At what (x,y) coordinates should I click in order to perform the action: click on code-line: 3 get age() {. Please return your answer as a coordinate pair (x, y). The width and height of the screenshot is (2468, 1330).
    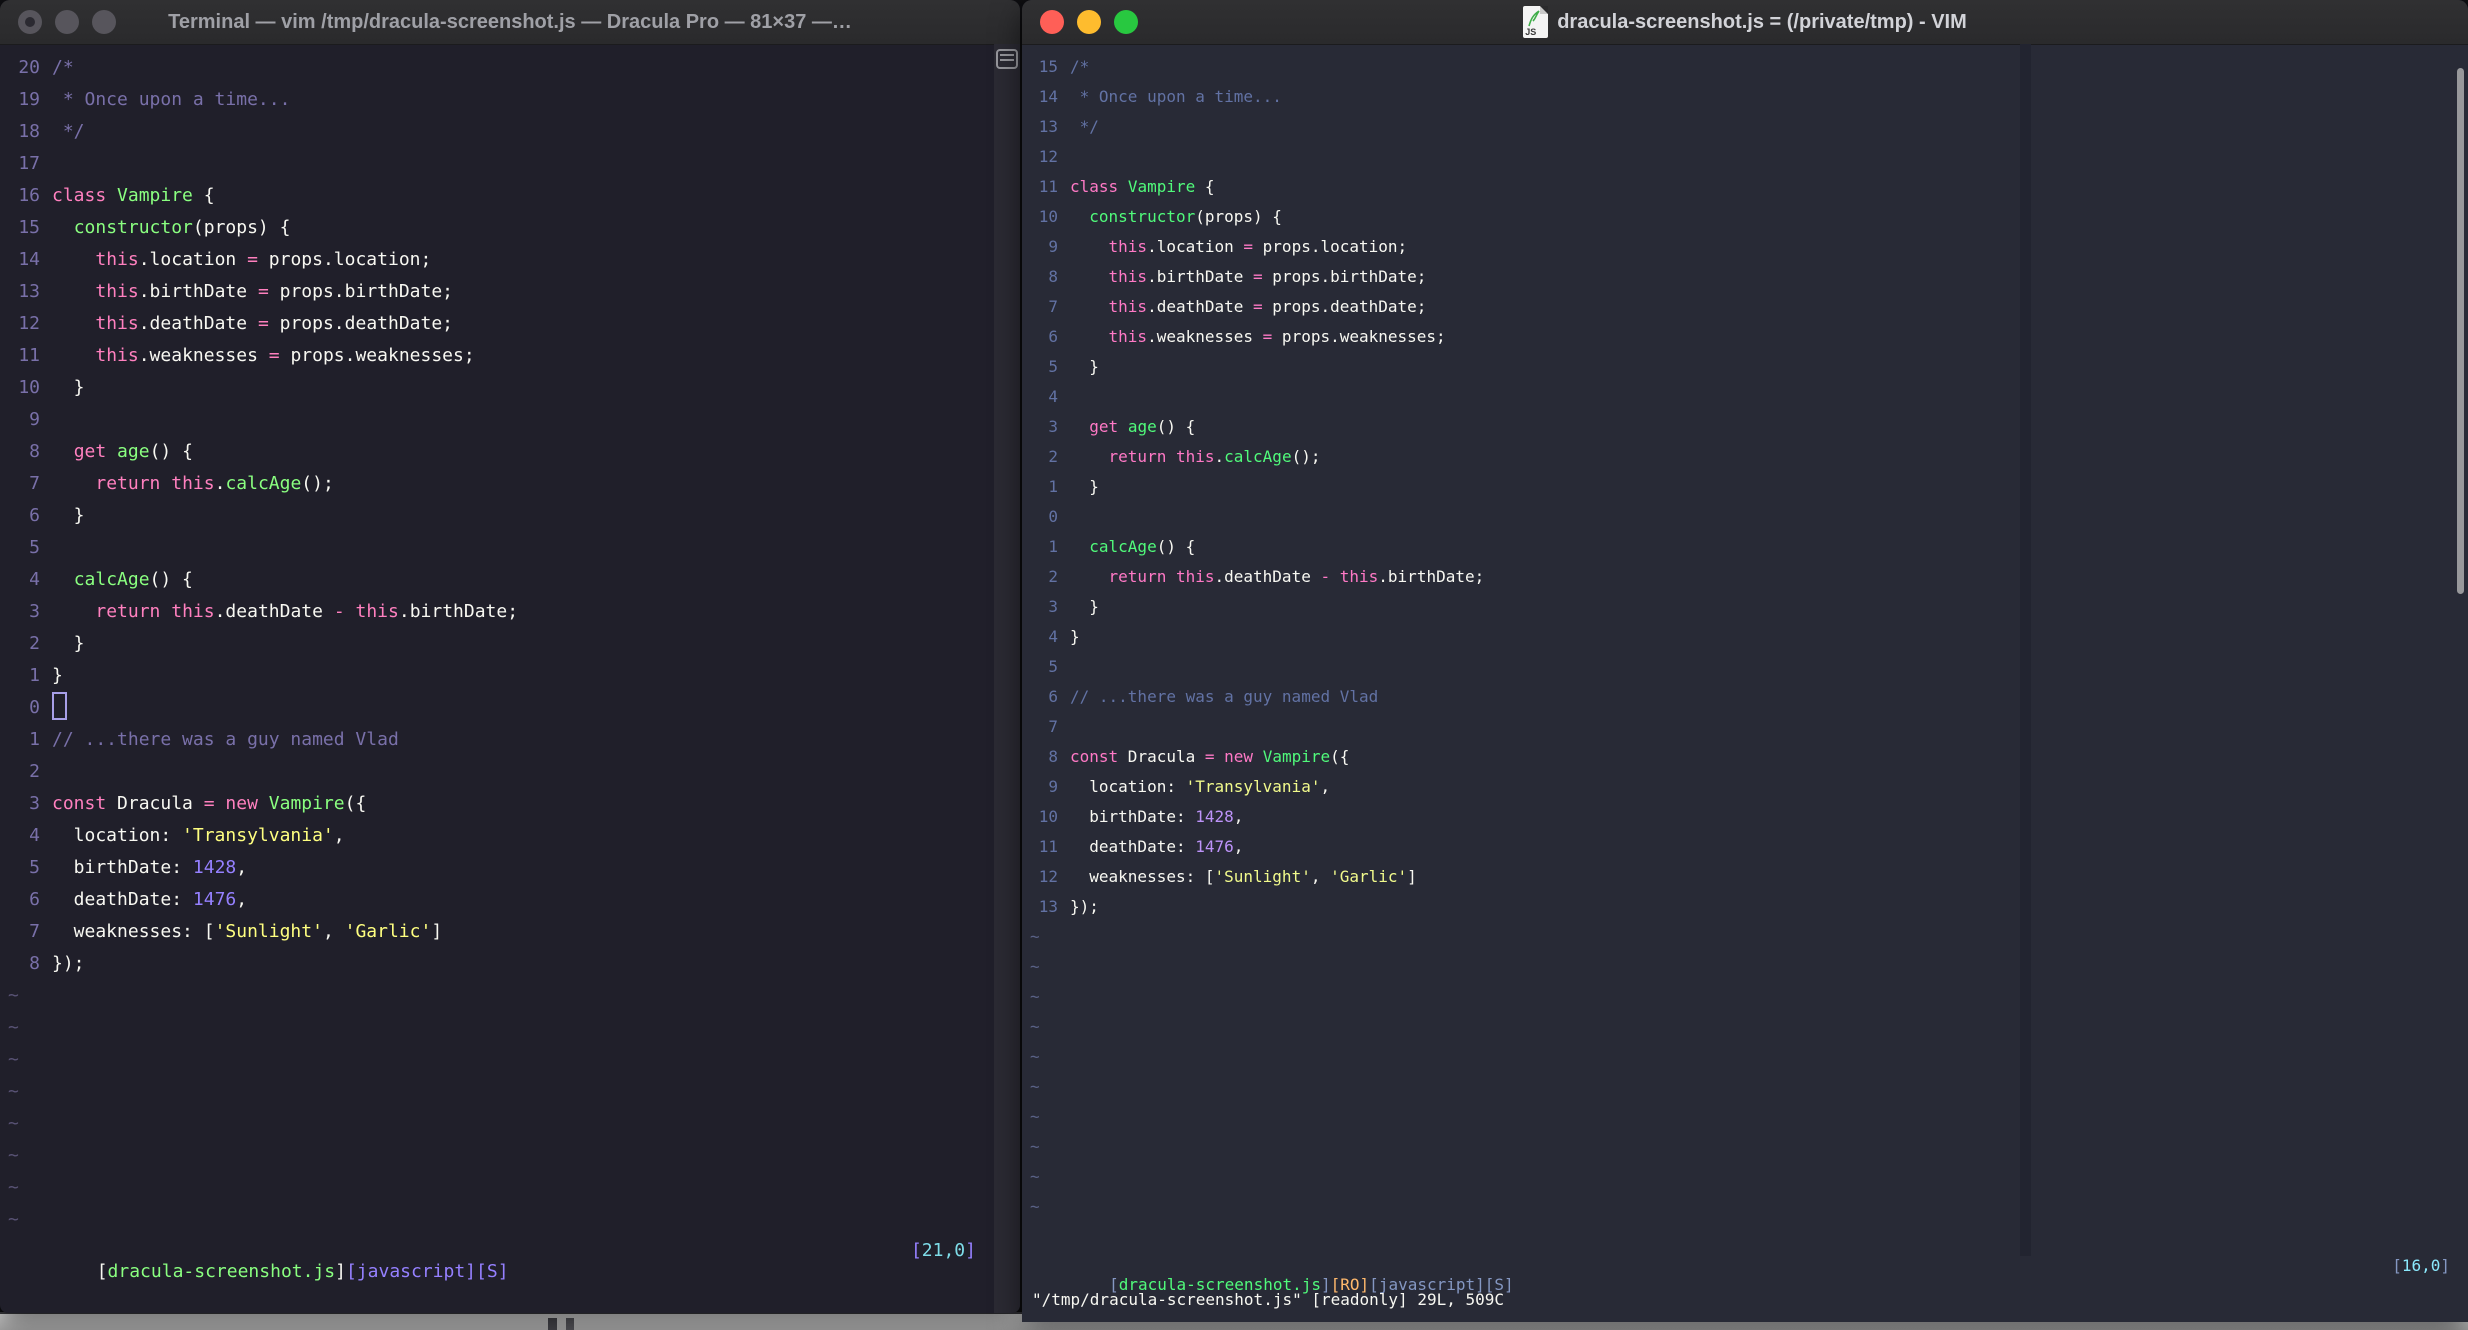
    Looking at the image, I should click on (1745, 427).